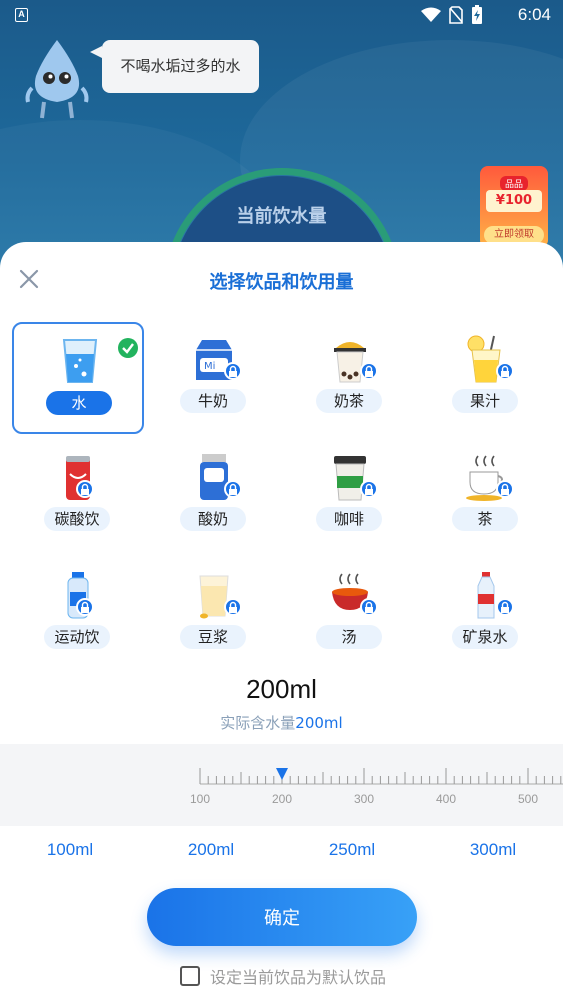 The width and height of the screenshot is (563, 1002). Describe the element at coordinates (79, 403) in the screenshot. I see `drink-label: 水` at that location.